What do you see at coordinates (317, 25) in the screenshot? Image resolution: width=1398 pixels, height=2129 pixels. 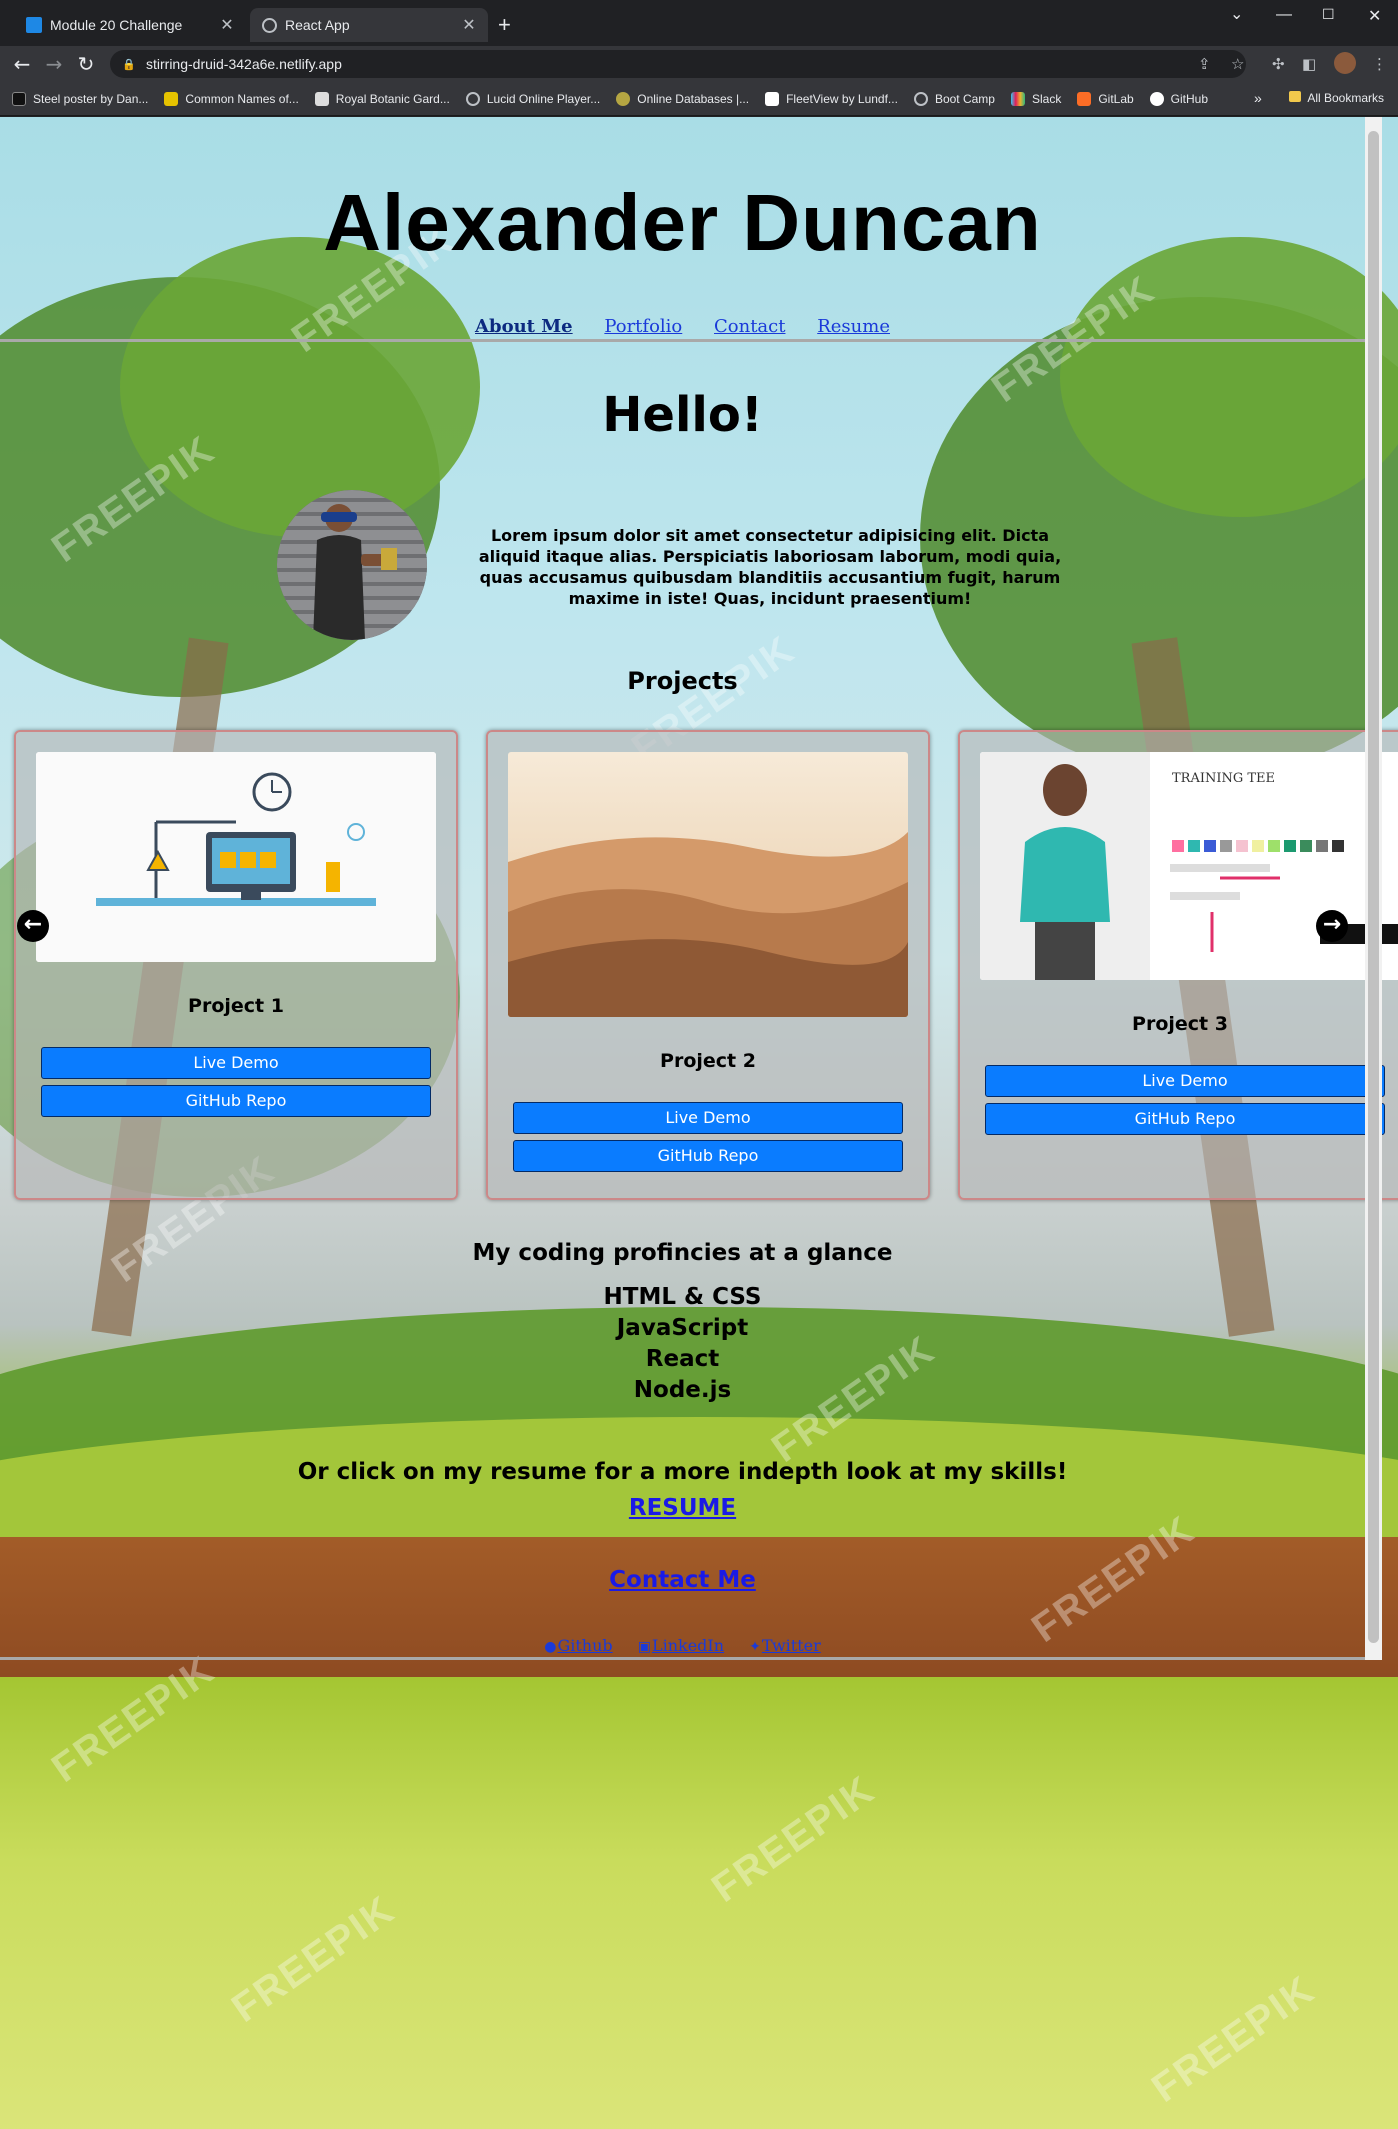 I see `tab-title: React App` at bounding box center [317, 25].